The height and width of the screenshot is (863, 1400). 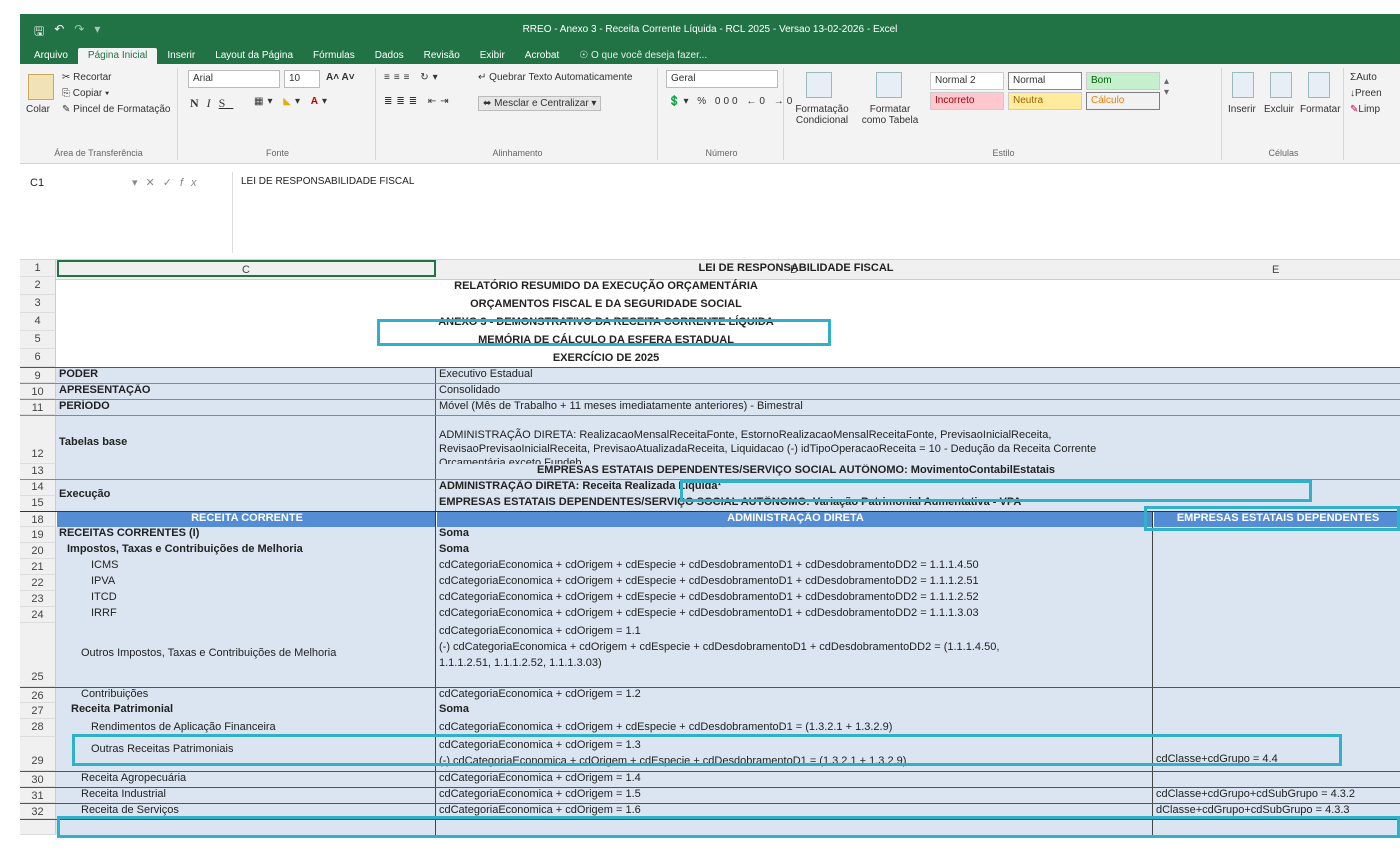 What do you see at coordinates (246, 615) in the screenshot?
I see `table-cell: IRRF` at bounding box center [246, 615].